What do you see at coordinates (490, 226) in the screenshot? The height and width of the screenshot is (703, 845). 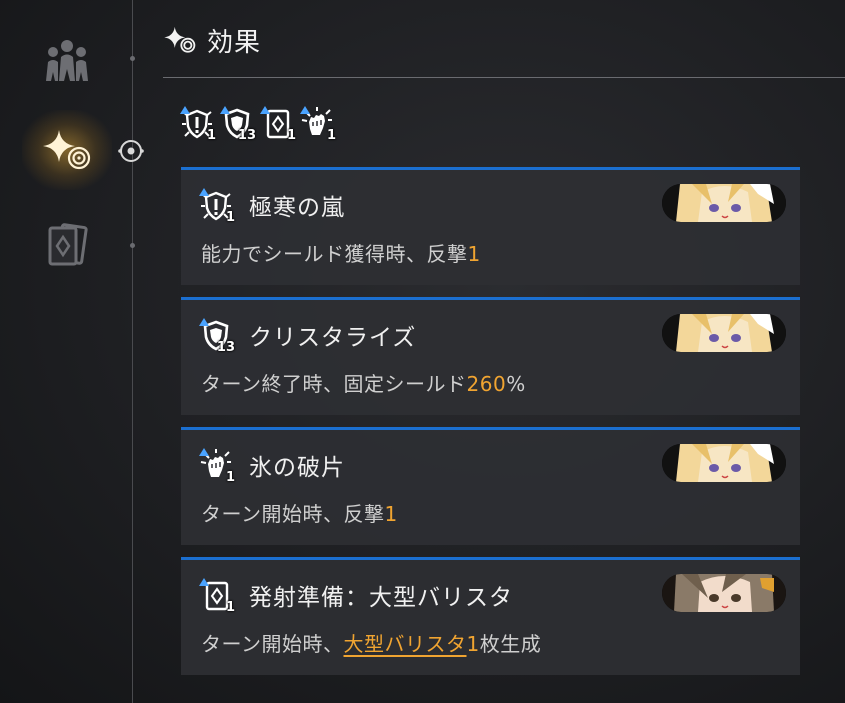 I see `effect-card: 1 極寒の嵐 能力でシールド獲得時、反撃1` at bounding box center [490, 226].